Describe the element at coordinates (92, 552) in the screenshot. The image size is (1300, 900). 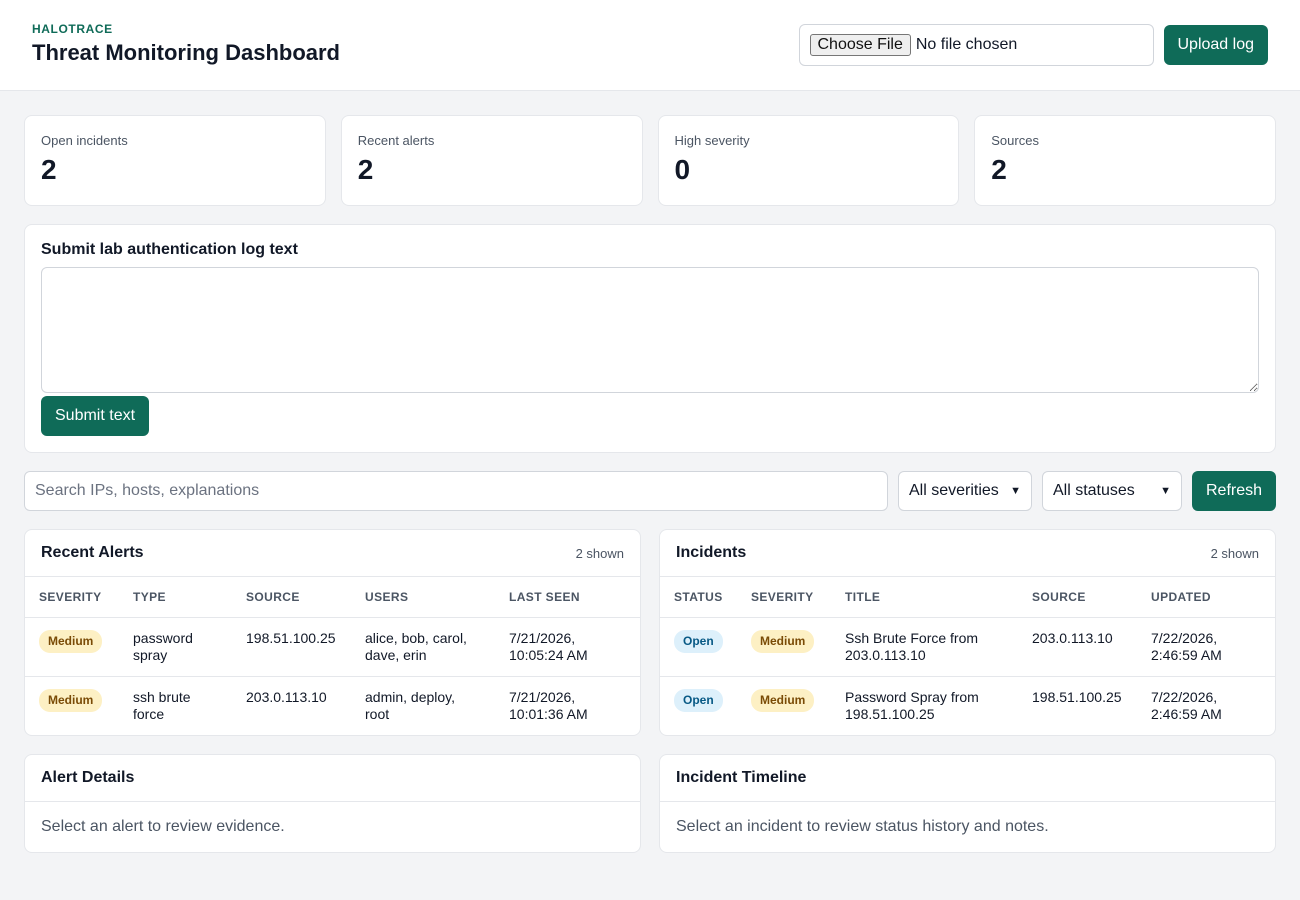
I see `panel-title: Recent Alerts` at that location.